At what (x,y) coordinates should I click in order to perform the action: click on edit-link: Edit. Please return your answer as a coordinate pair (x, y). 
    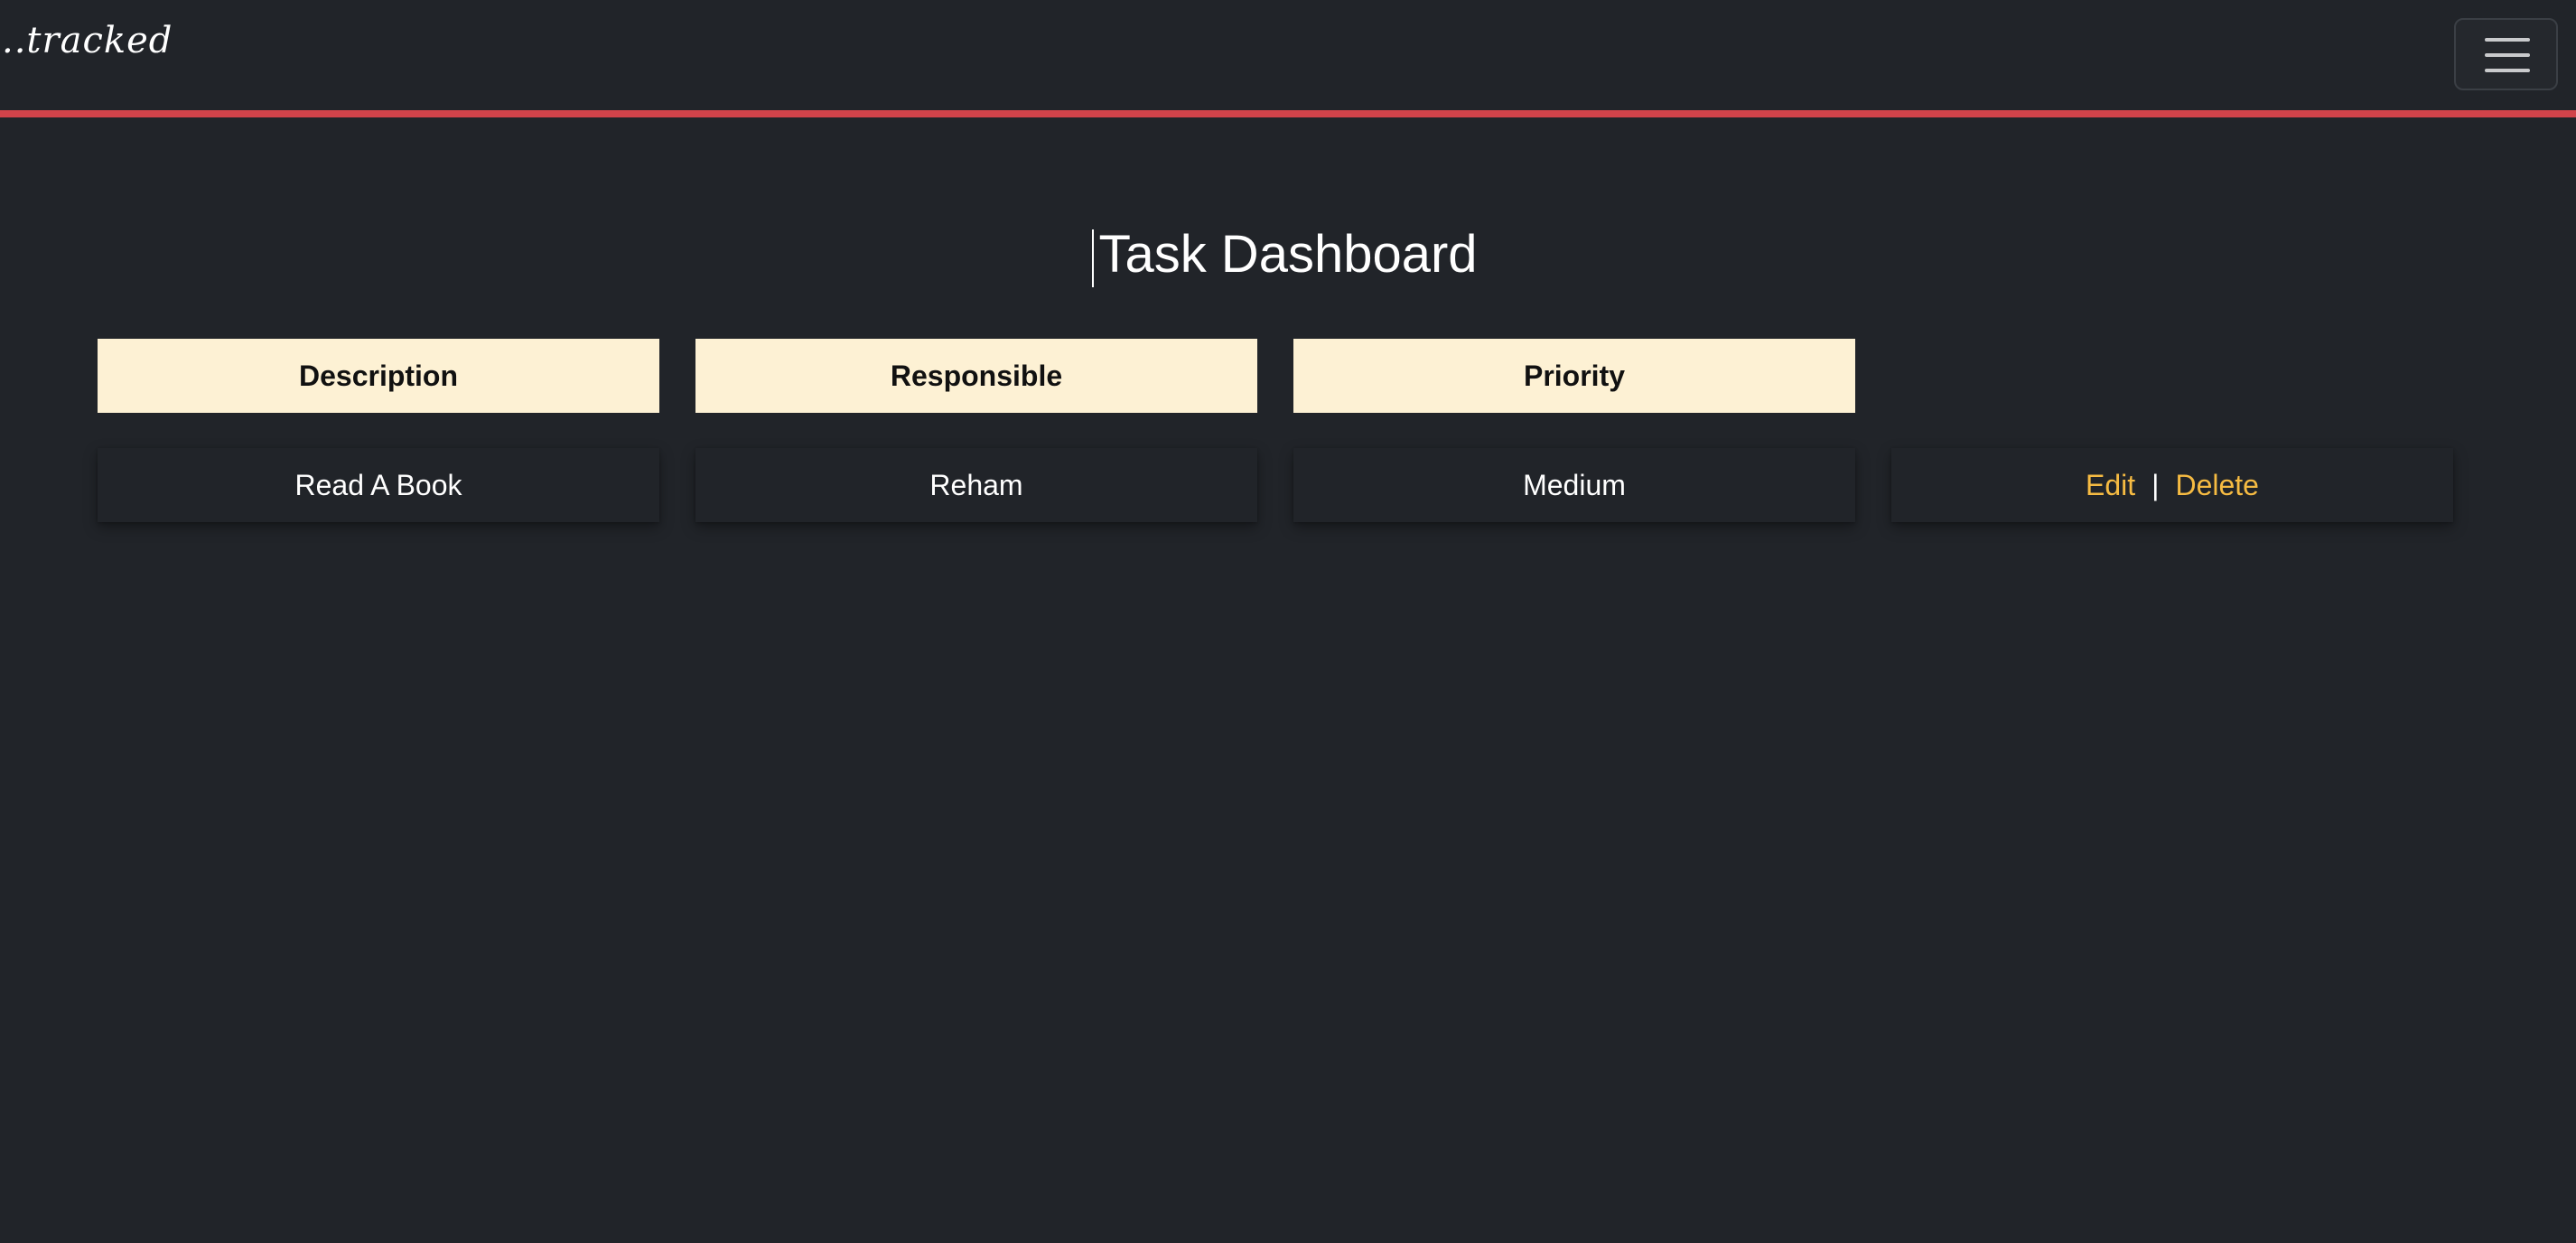
    Looking at the image, I should click on (2110, 485).